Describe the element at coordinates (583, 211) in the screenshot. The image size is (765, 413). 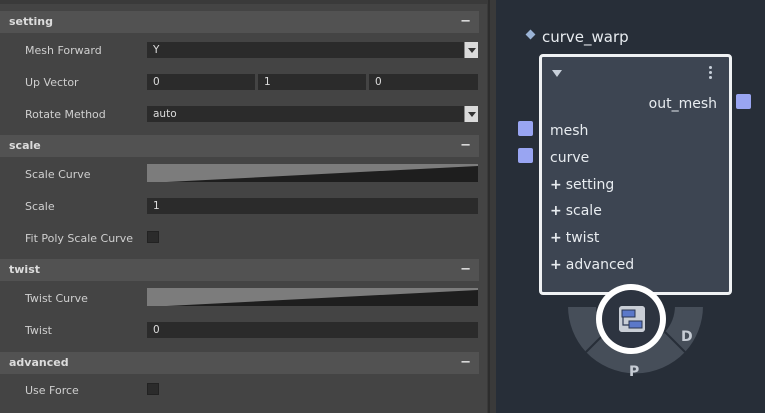
I see `expander-label: scale` at that location.